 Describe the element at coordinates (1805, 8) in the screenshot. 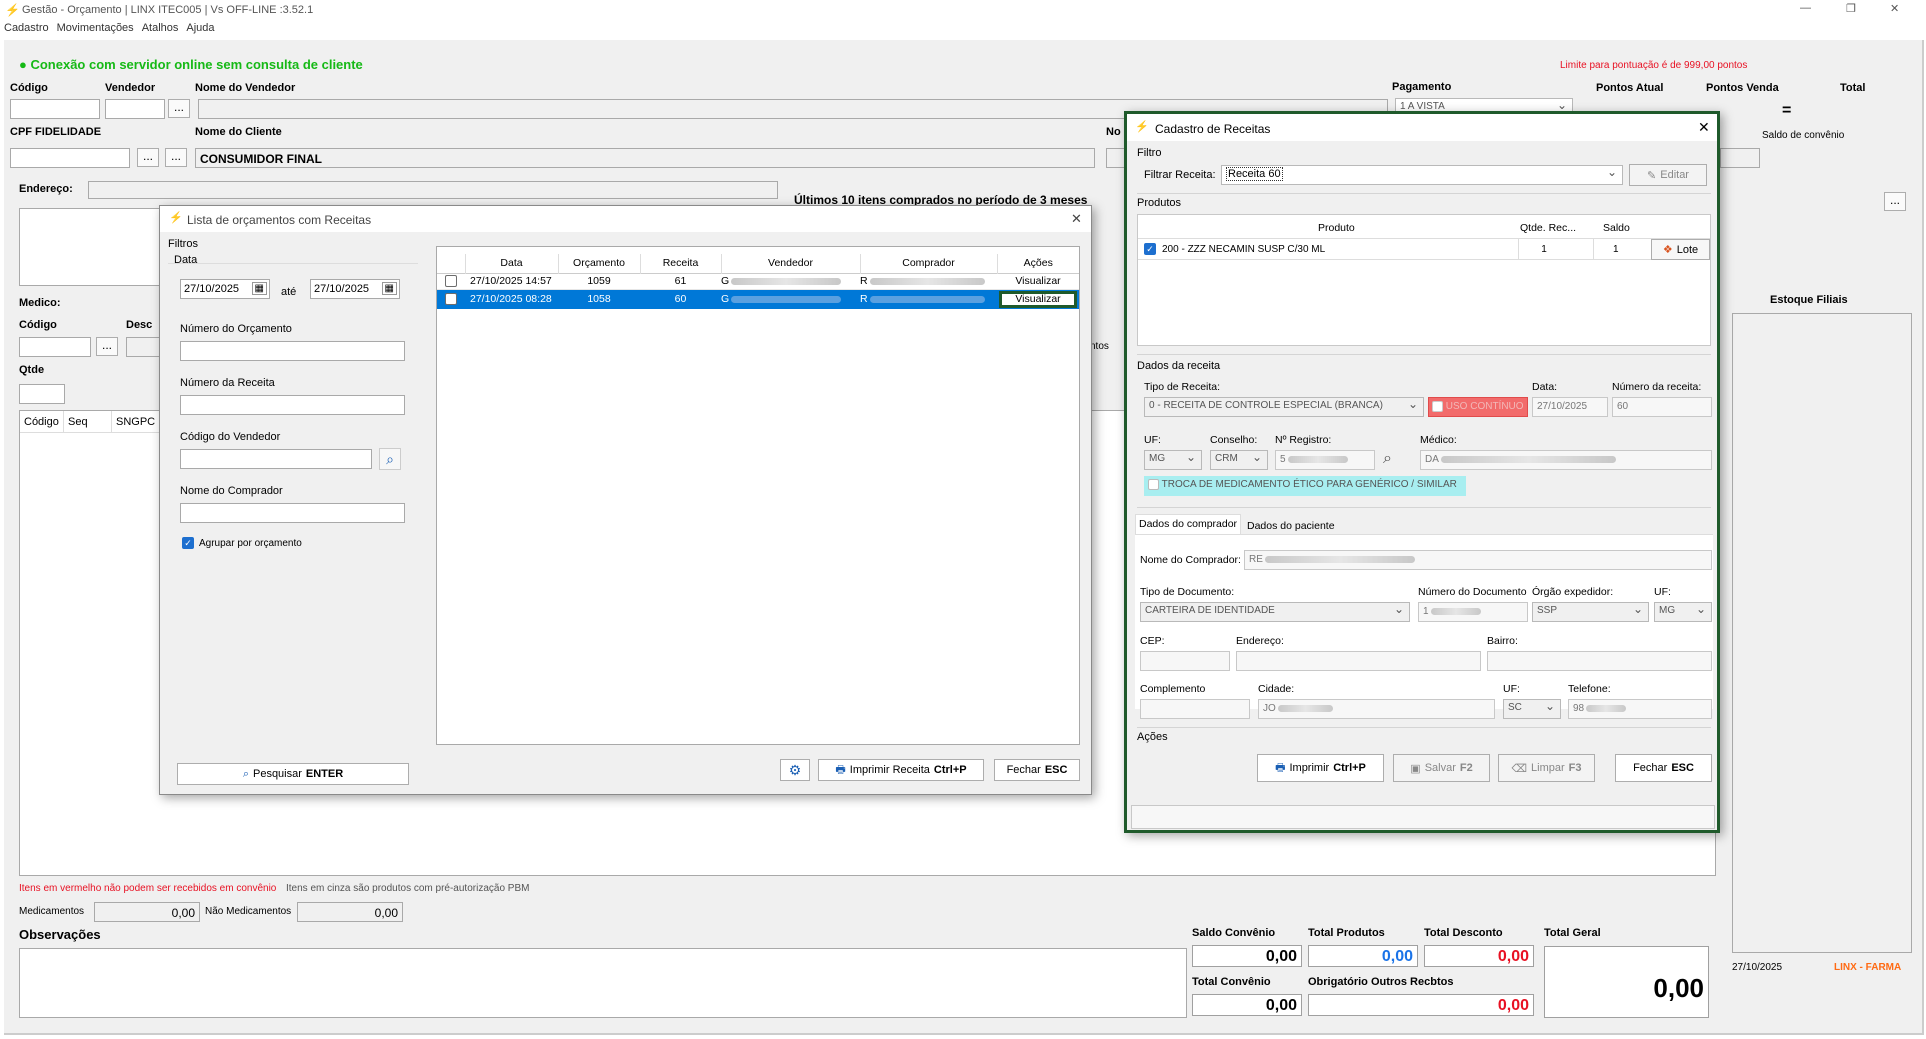

I see `minimize-button: —` at that location.